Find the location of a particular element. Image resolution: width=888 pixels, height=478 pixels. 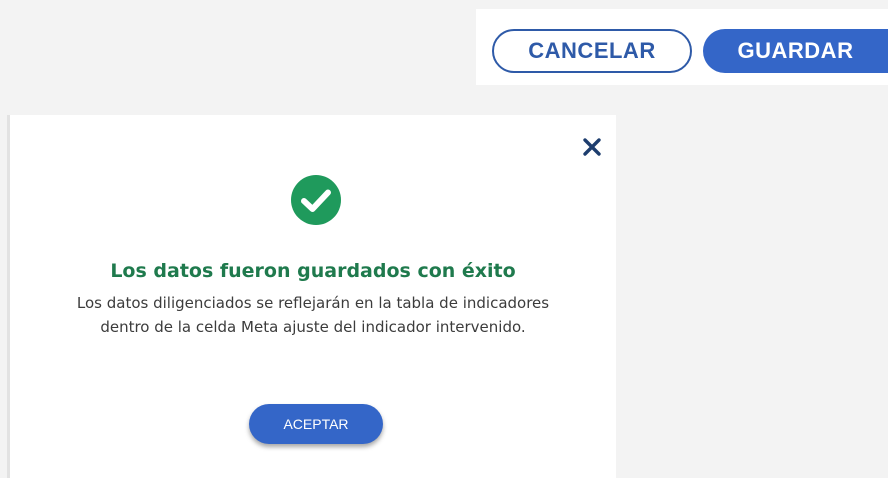

form-action-bar: CANCELAR GUARDAR is located at coordinates (682, 47).